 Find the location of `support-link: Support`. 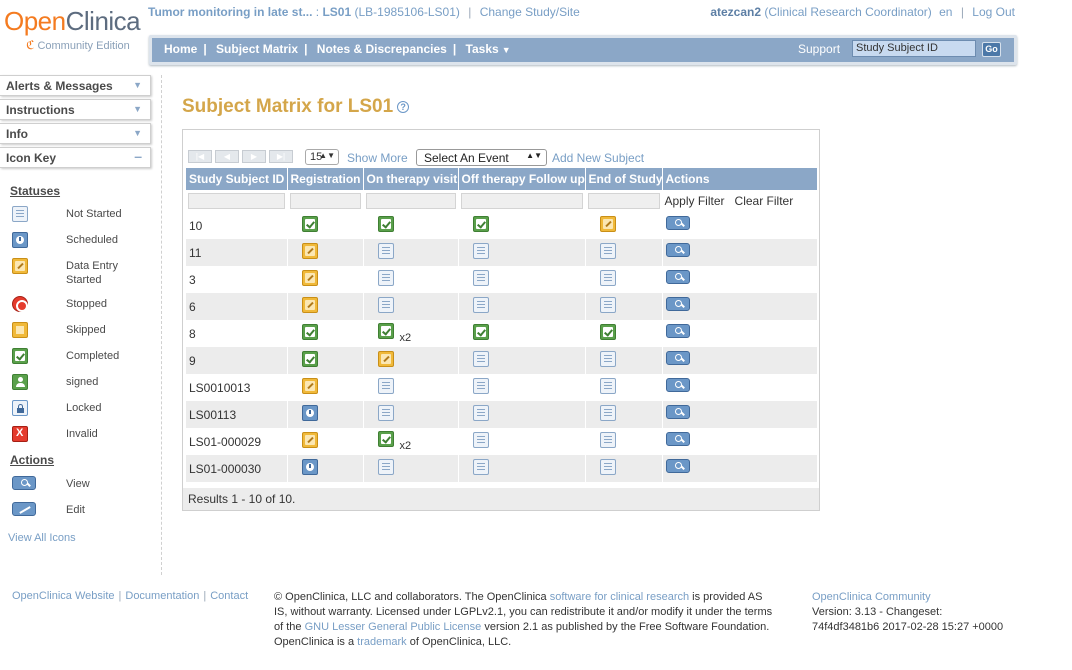

support-link: Support is located at coordinates (819, 49).